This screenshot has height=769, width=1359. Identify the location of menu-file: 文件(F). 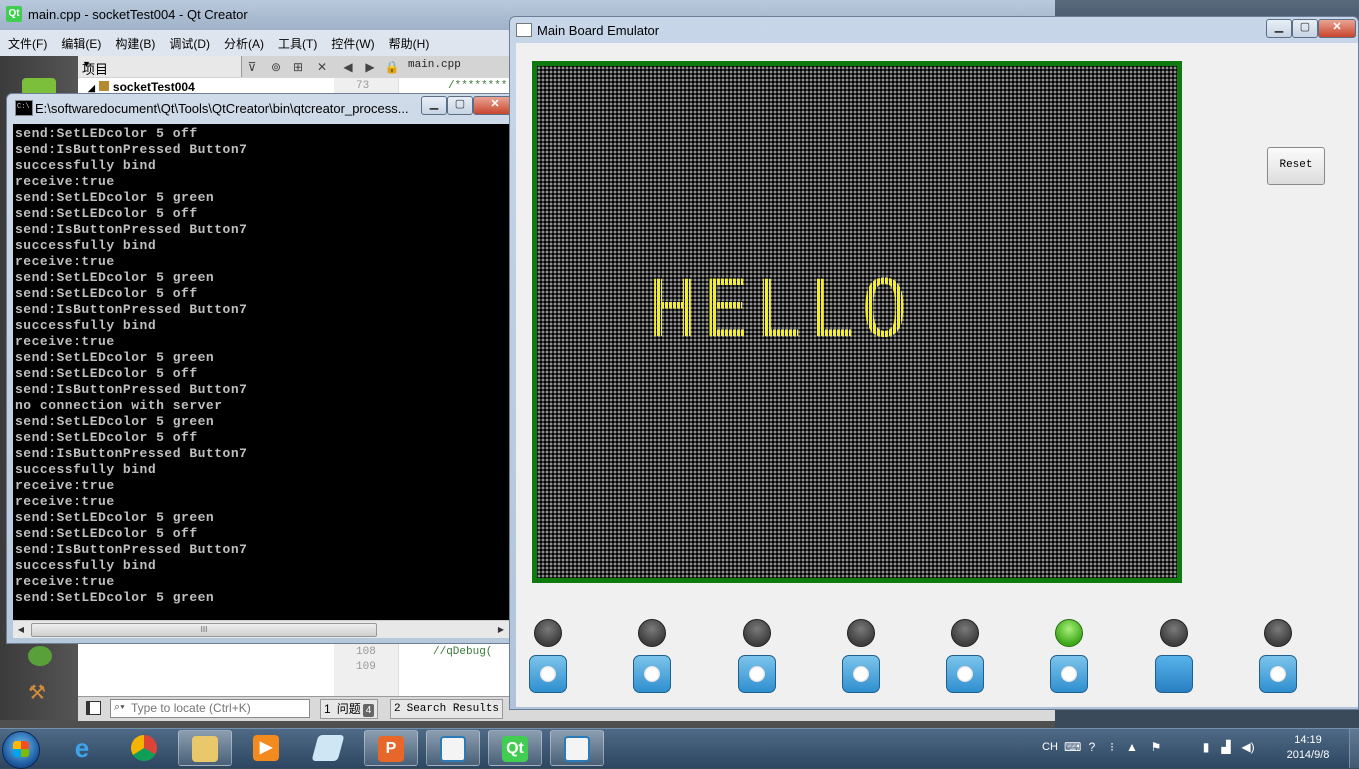
(26, 43).